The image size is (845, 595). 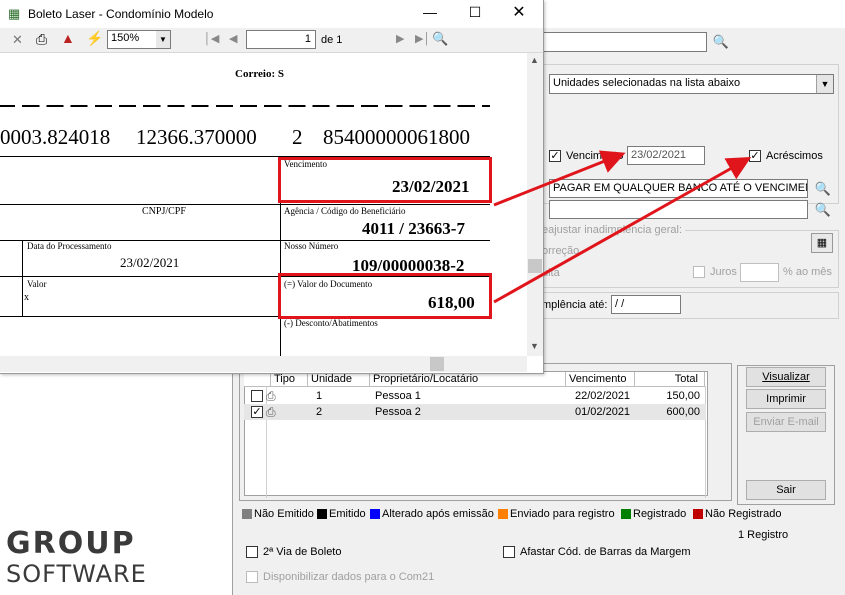 What do you see at coordinates (331, 323) in the screenshot?
I see `desconto-label: (-) Desconto/Abatimentos` at bounding box center [331, 323].